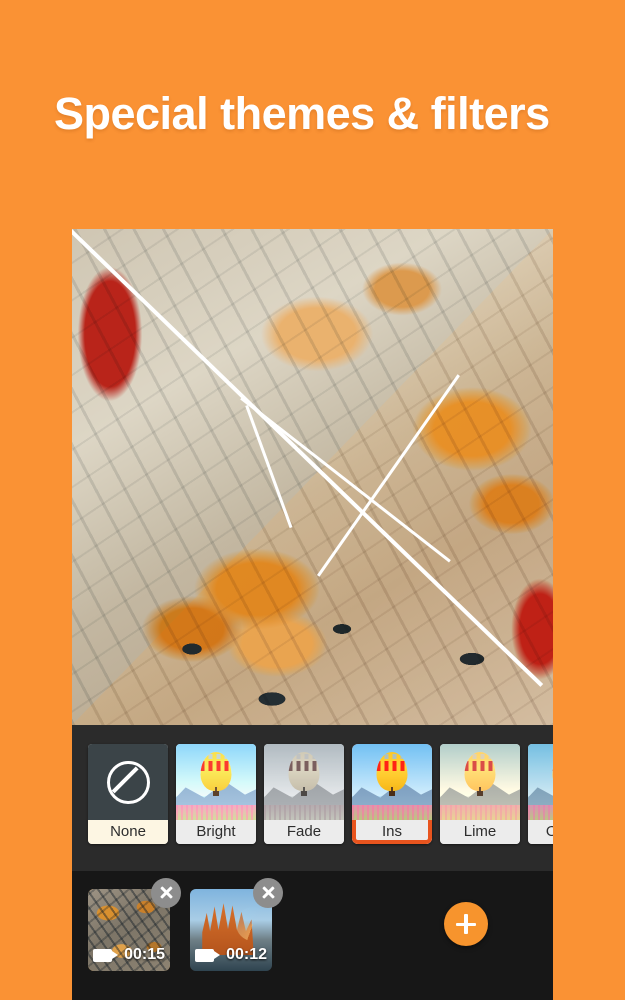 This screenshot has width=625, height=1000. Describe the element at coordinates (216, 832) in the screenshot. I see `filter-label: Bright` at that location.